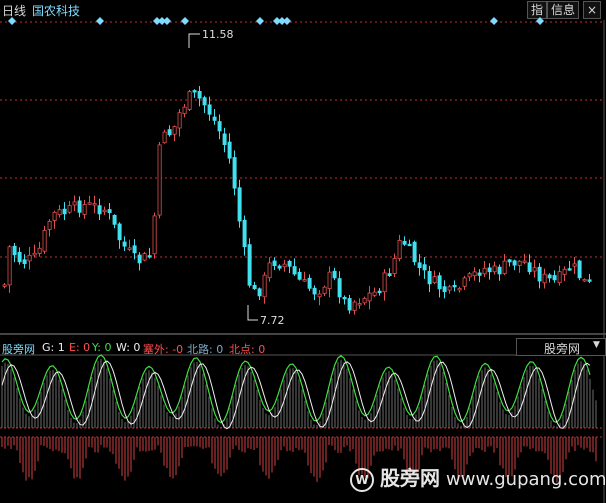 This screenshot has height=503, width=606. What do you see at coordinates (80, 347) in the screenshot?
I see `indicator-e: E: 0` at bounding box center [80, 347].